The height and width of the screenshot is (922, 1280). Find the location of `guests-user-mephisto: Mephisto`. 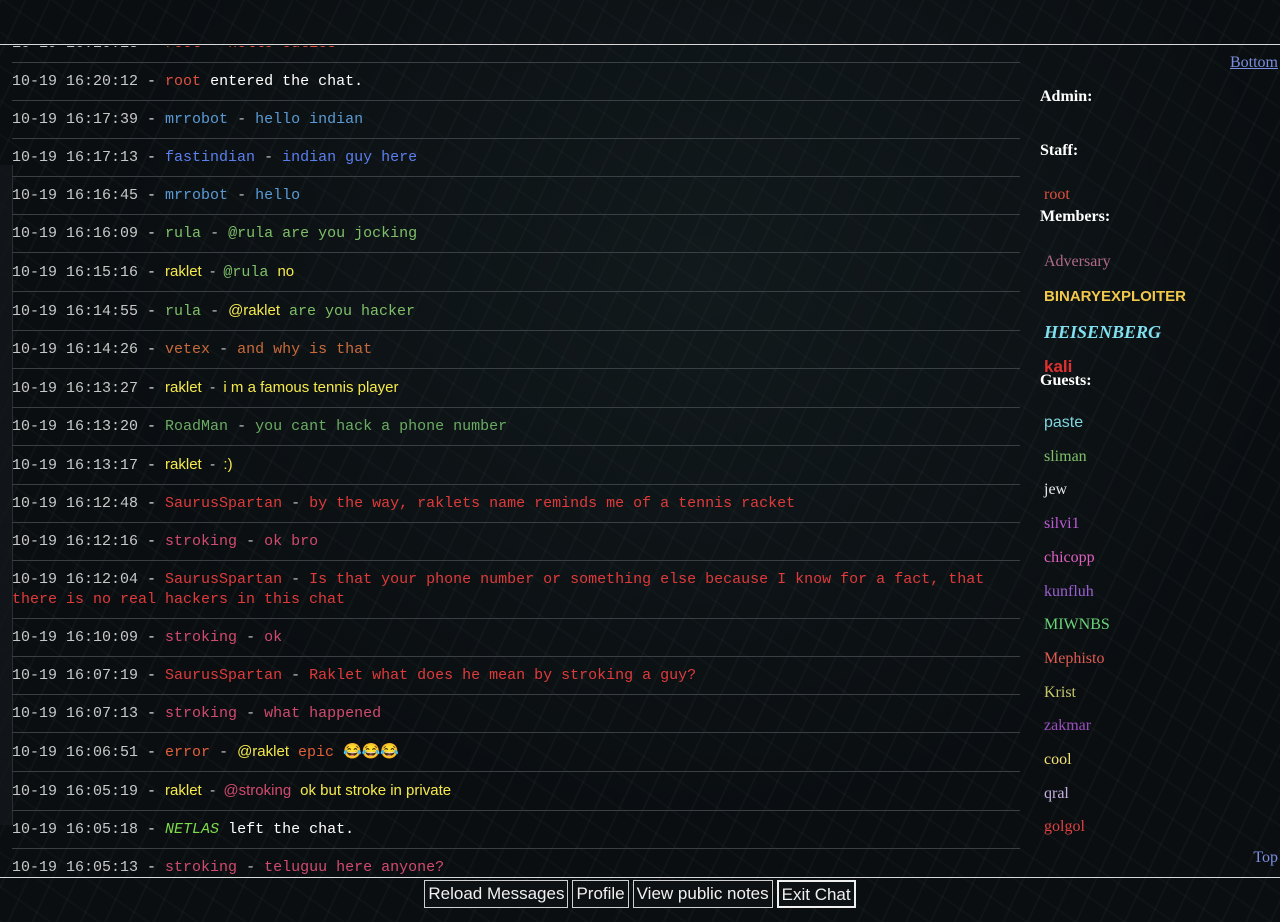

guests-user-mephisto: Mephisto is located at coordinates (1074, 659).